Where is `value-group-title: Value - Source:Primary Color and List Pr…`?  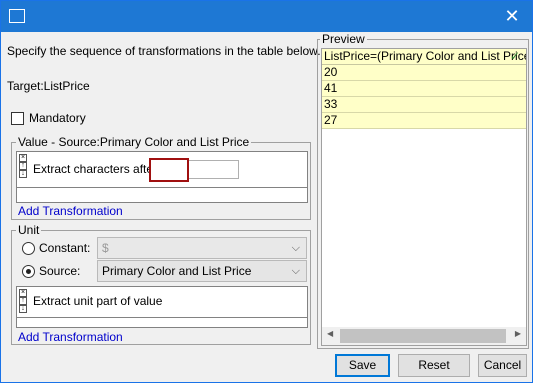
value-group-title: Value - Source:Primary Color and List Pr… is located at coordinates (134, 142).